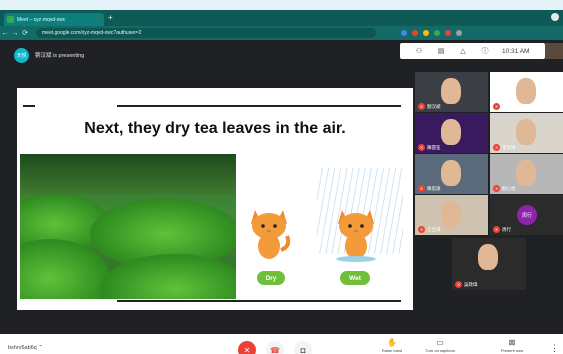 The height and width of the screenshot is (354, 563). I want to click on participant-tile: ✕ 李文博, so click(526, 133).